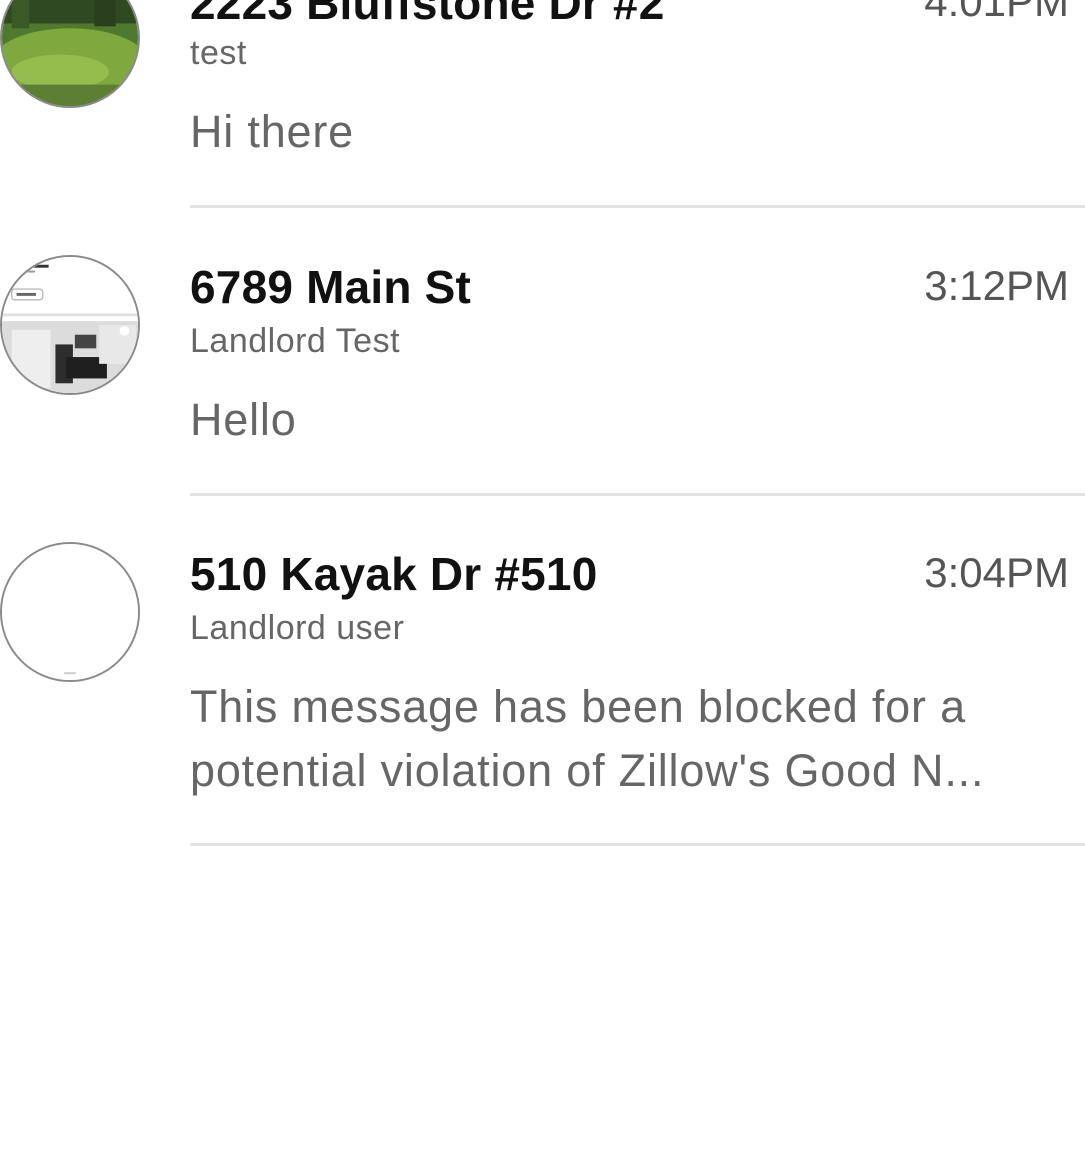  I want to click on conversation-time: 4:01PM, so click(996, 12).